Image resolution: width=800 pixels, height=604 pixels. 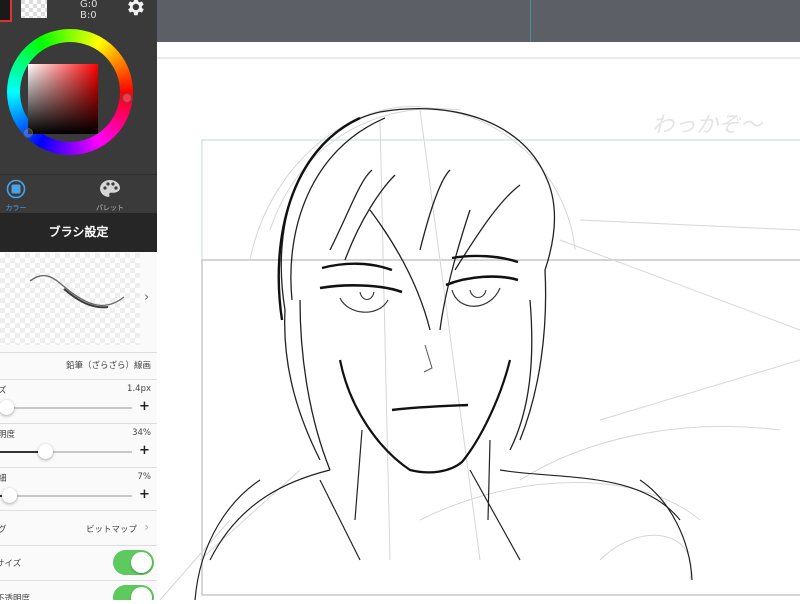 I want to click on brush-type-value: ビットマップ, so click(x=111, y=530).